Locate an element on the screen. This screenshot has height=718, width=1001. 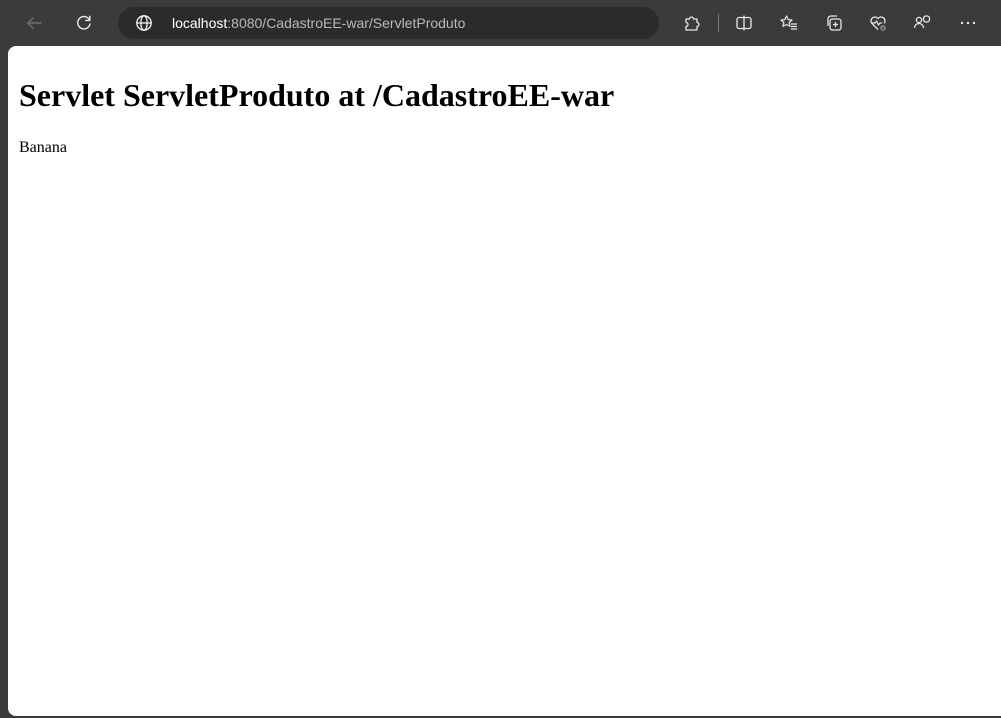
globe-icon is located at coordinates (144, 23).